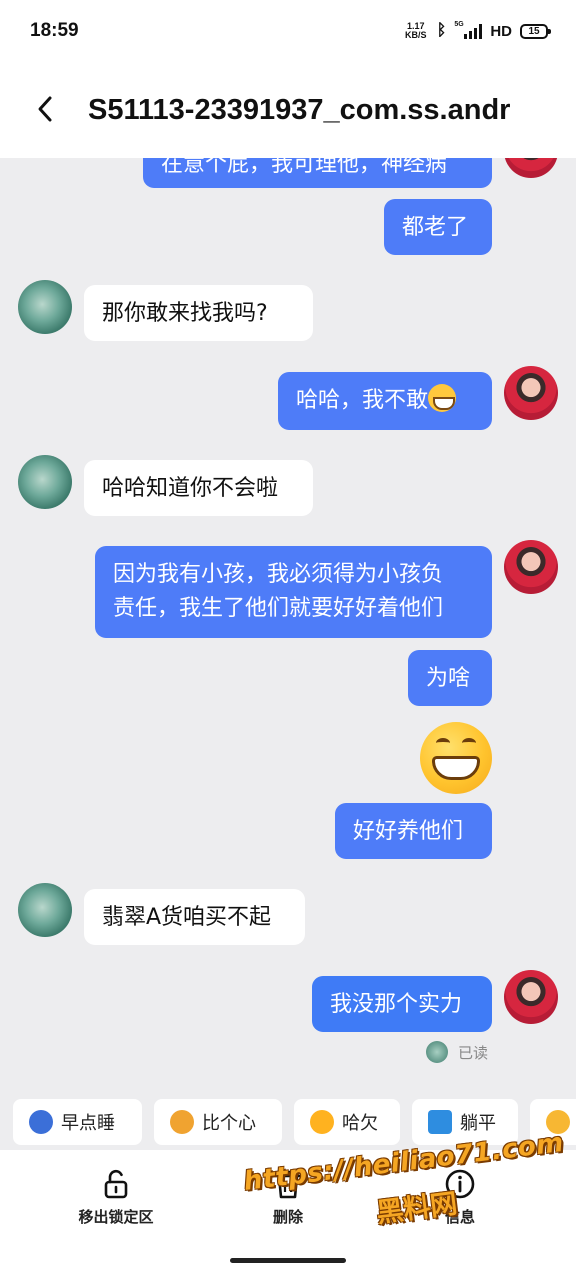  Describe the element at coordinates (440, 1122) in the screenshot. I see `lie-flat-icon` at that location.